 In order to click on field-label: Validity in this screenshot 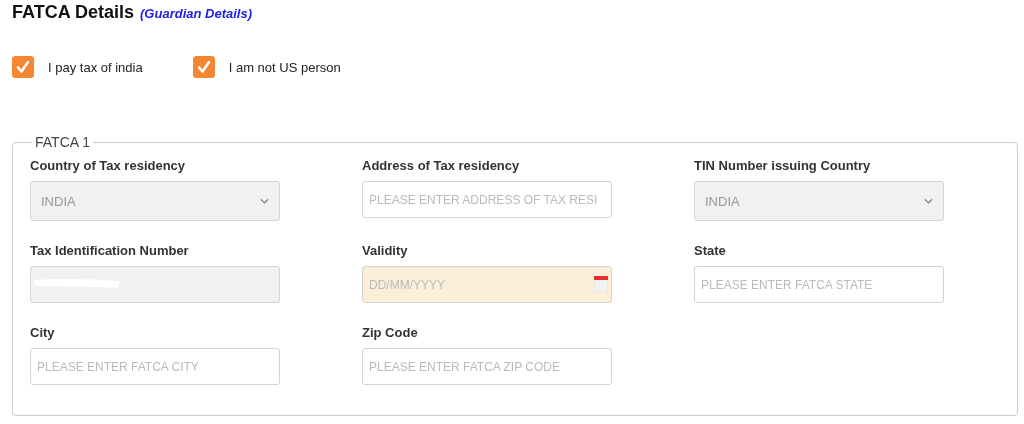, I will do `click(385, 250)`.